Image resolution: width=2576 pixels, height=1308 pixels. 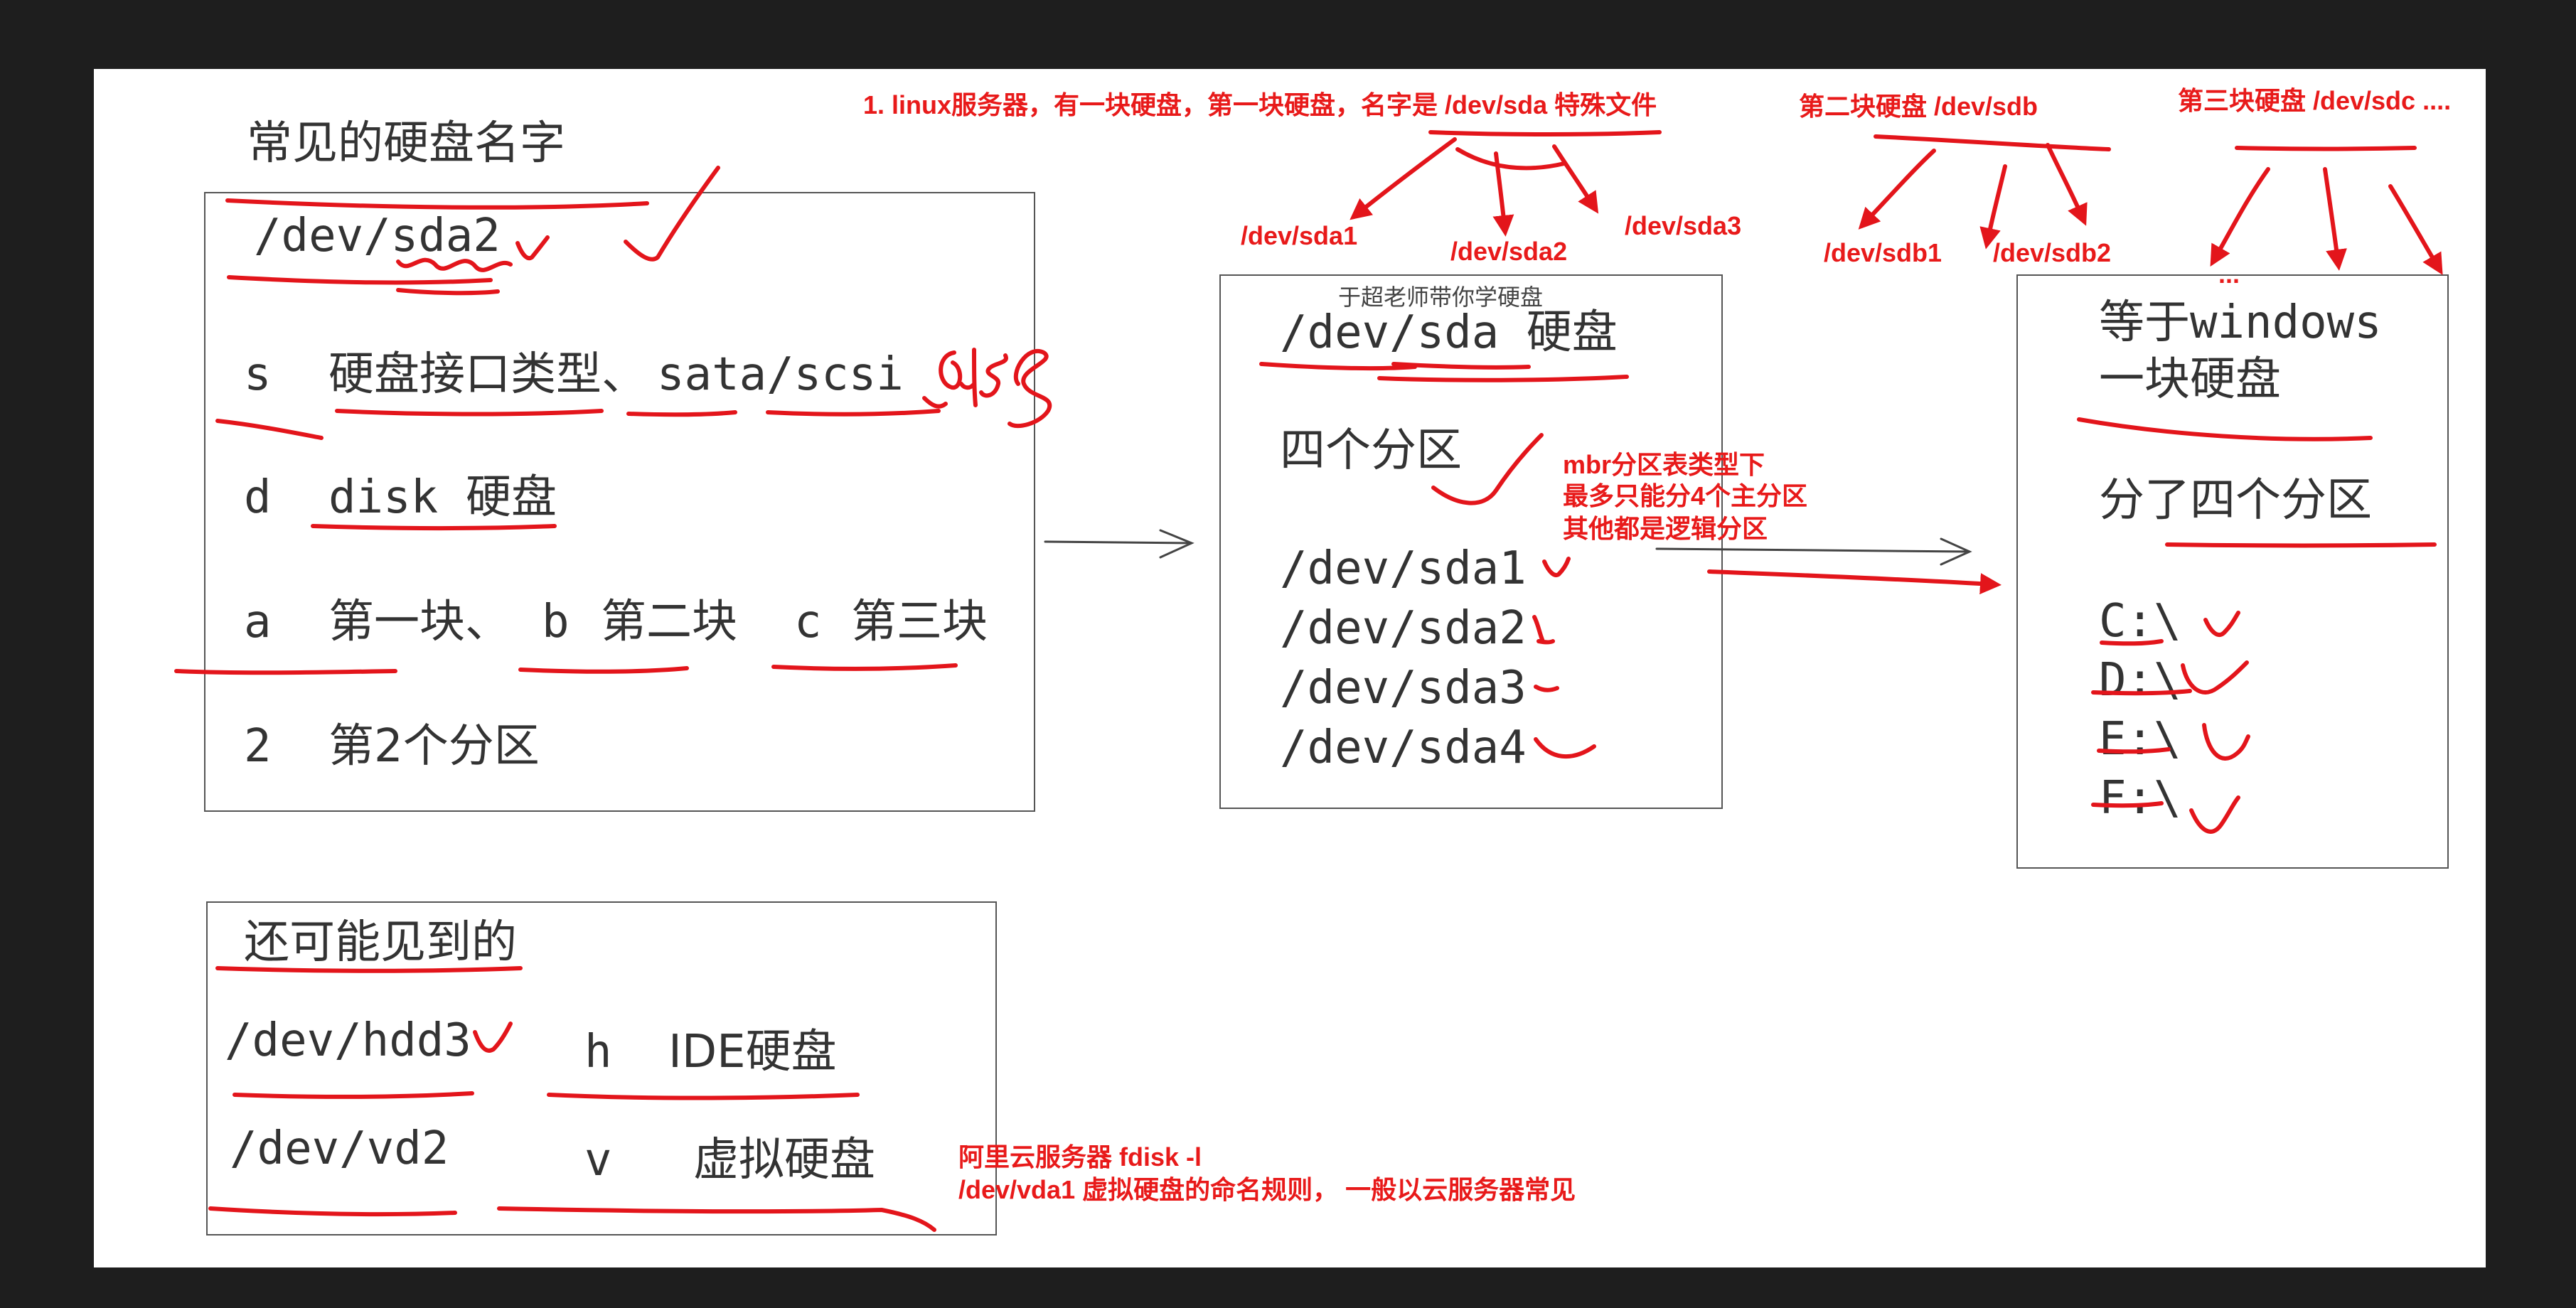 What do you see at coordinates (1487, 469) in the screenshot?
I see `partitions-title-check` at bounding box center [1487, 469].